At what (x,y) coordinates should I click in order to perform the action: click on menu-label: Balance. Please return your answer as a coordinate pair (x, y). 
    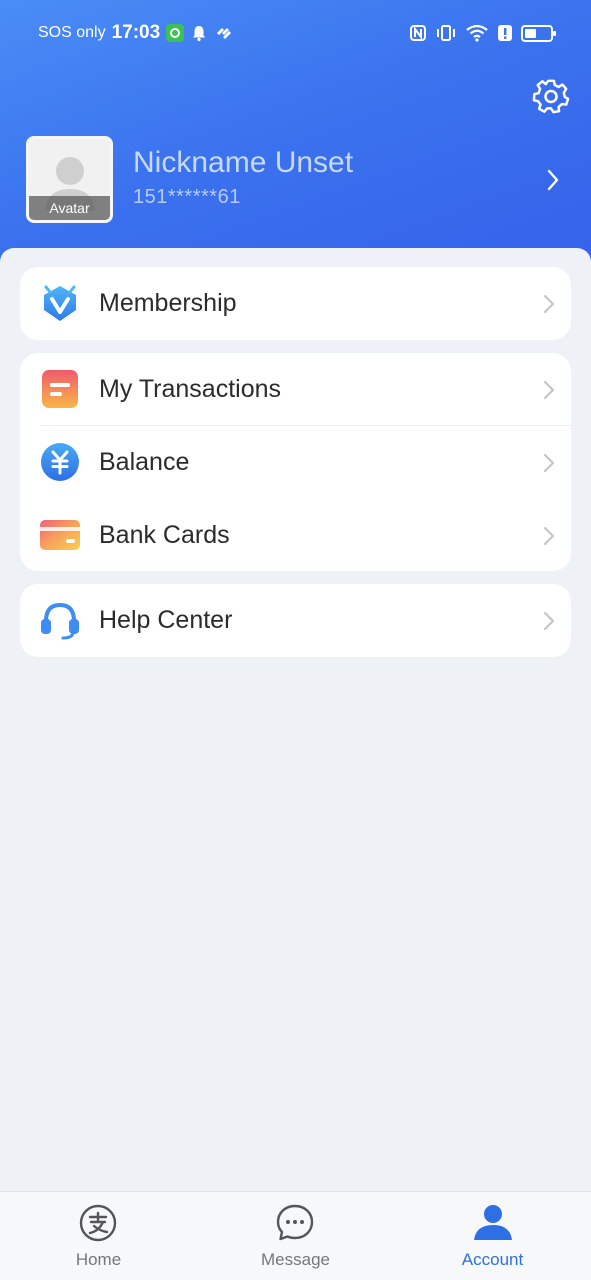
    Looking at the image, I should click on (144, 462).